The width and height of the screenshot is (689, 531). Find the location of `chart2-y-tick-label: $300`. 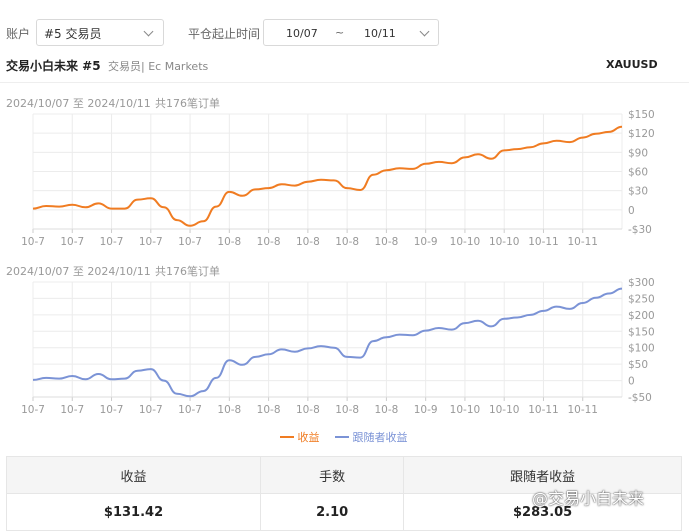

chart2-y-tick-label: $300 is located at coordinates (641, 283).